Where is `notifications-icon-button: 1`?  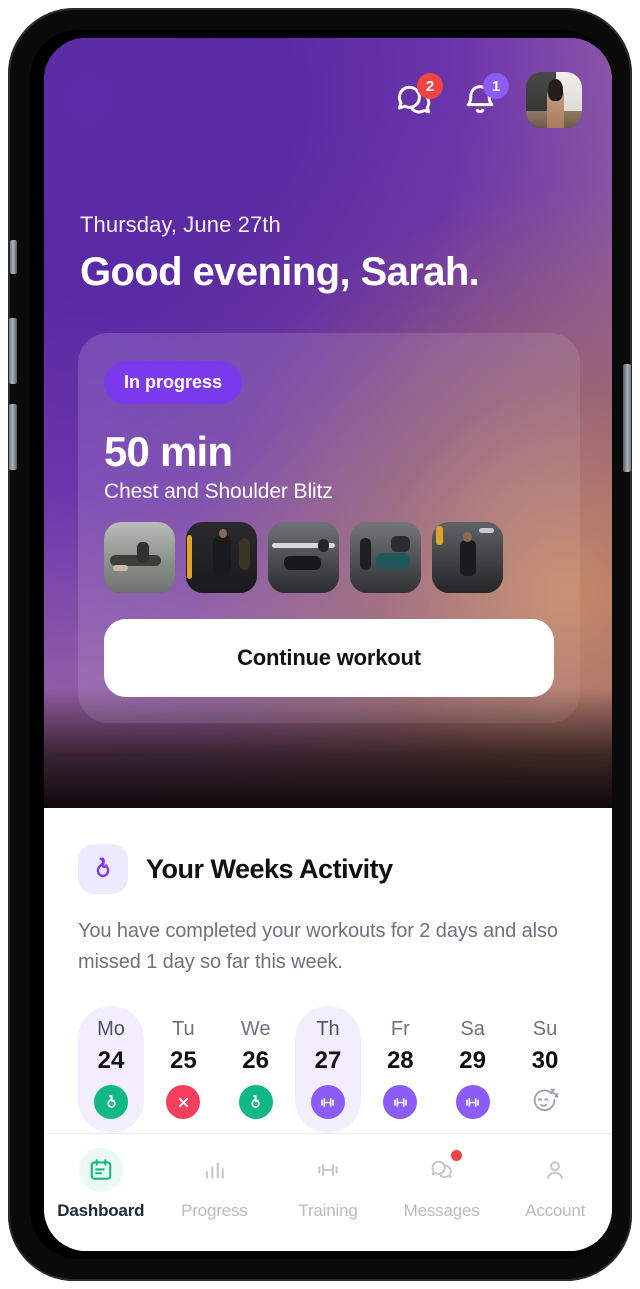 notifications-icon-button: 1 is located at coordinates (484, 96).